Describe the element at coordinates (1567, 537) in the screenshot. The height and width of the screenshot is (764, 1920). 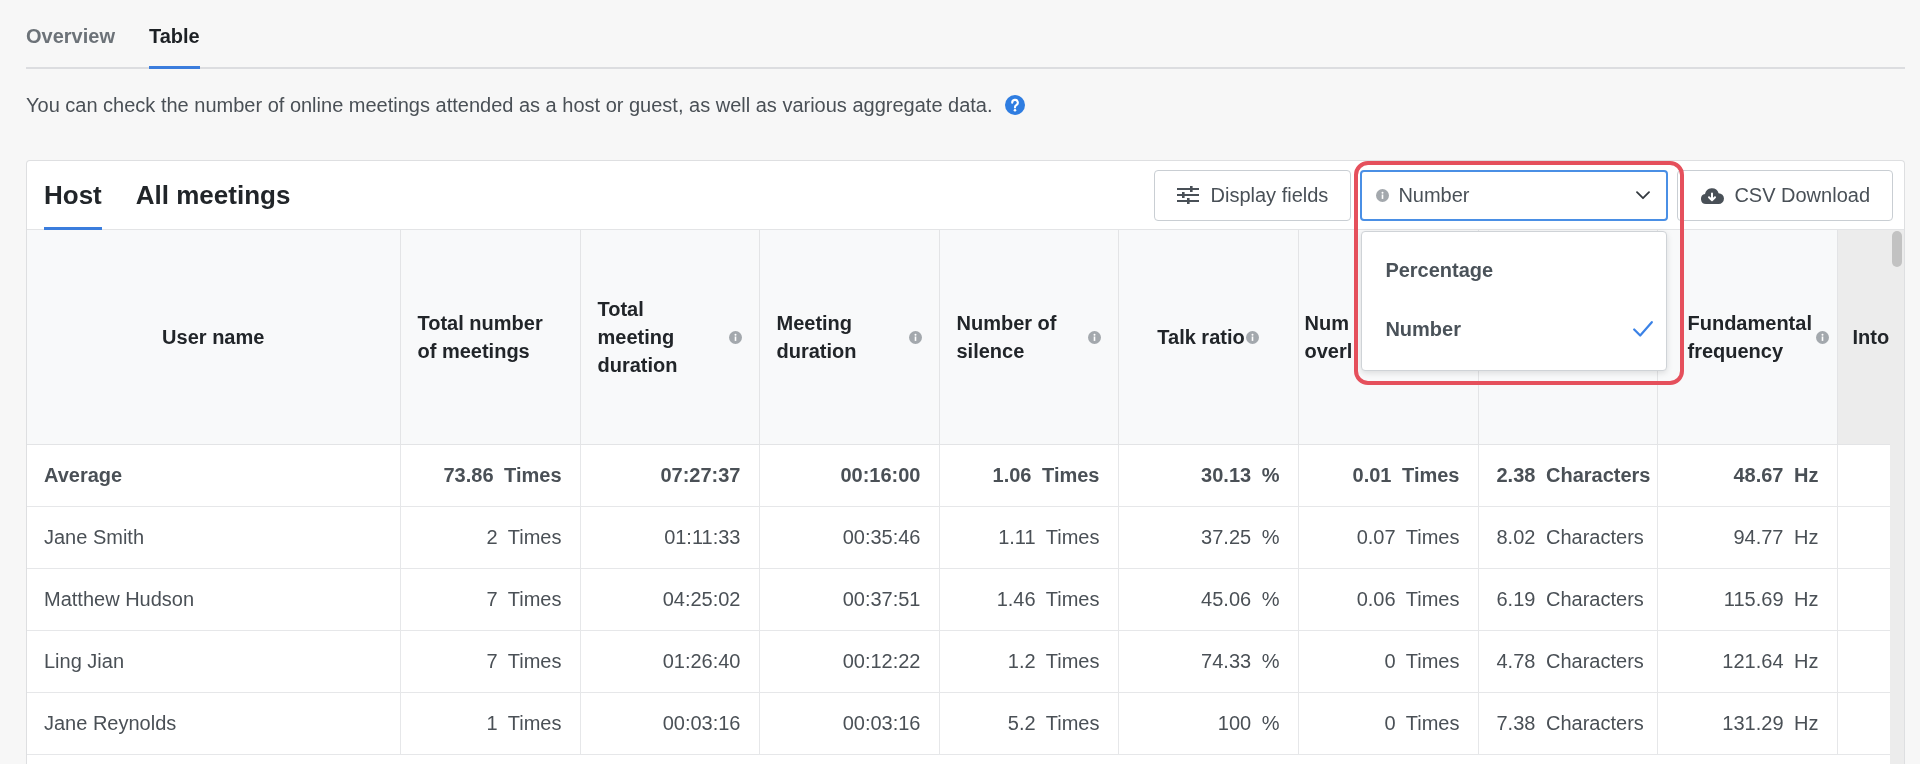
I see `table-cell: 8.02 Characters` at that location.